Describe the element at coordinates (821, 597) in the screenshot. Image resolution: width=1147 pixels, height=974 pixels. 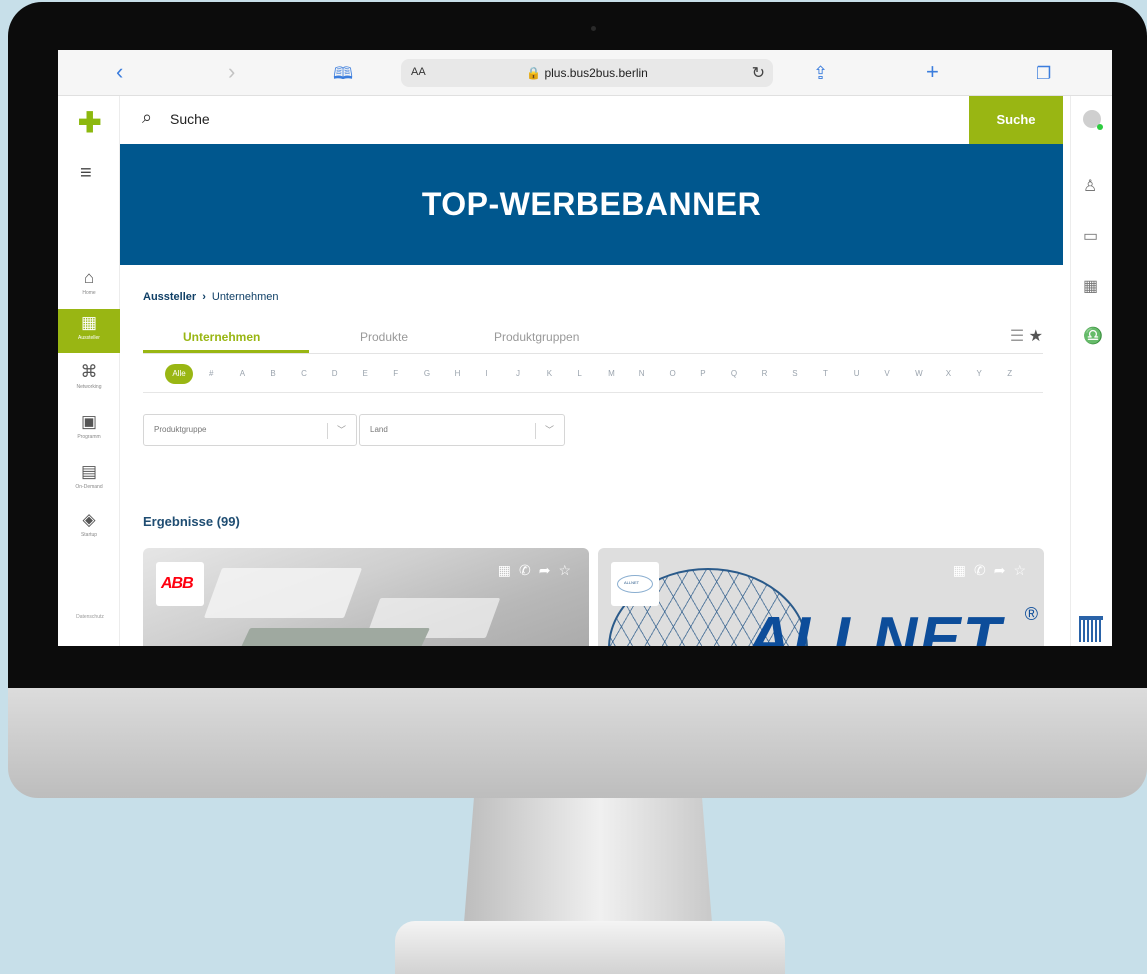
I see `exhibitor-card-allnet: ALLNET ® ALLNET ▦✆➦☆` at that location.